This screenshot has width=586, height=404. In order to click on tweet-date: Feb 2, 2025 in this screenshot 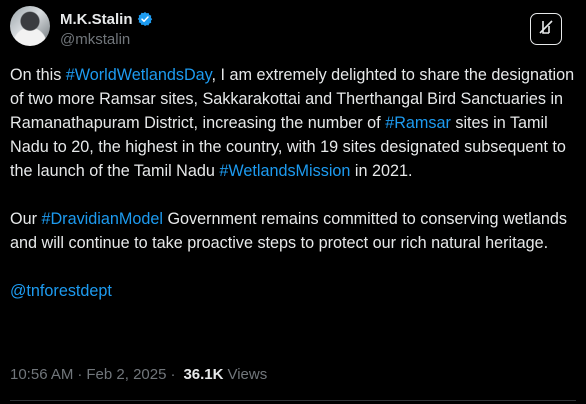, I will do `click(126, 374)`.